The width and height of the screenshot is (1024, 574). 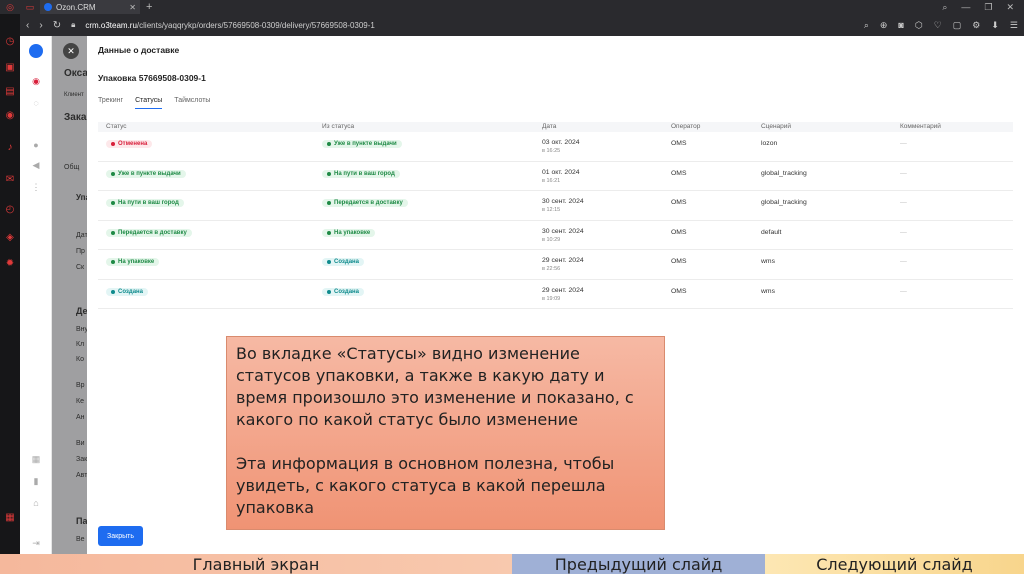 What do you see at coordinates (110, 103) in the screenshot?
I see `tab-tracking: Трекинг` at bounding box center [110, 103].